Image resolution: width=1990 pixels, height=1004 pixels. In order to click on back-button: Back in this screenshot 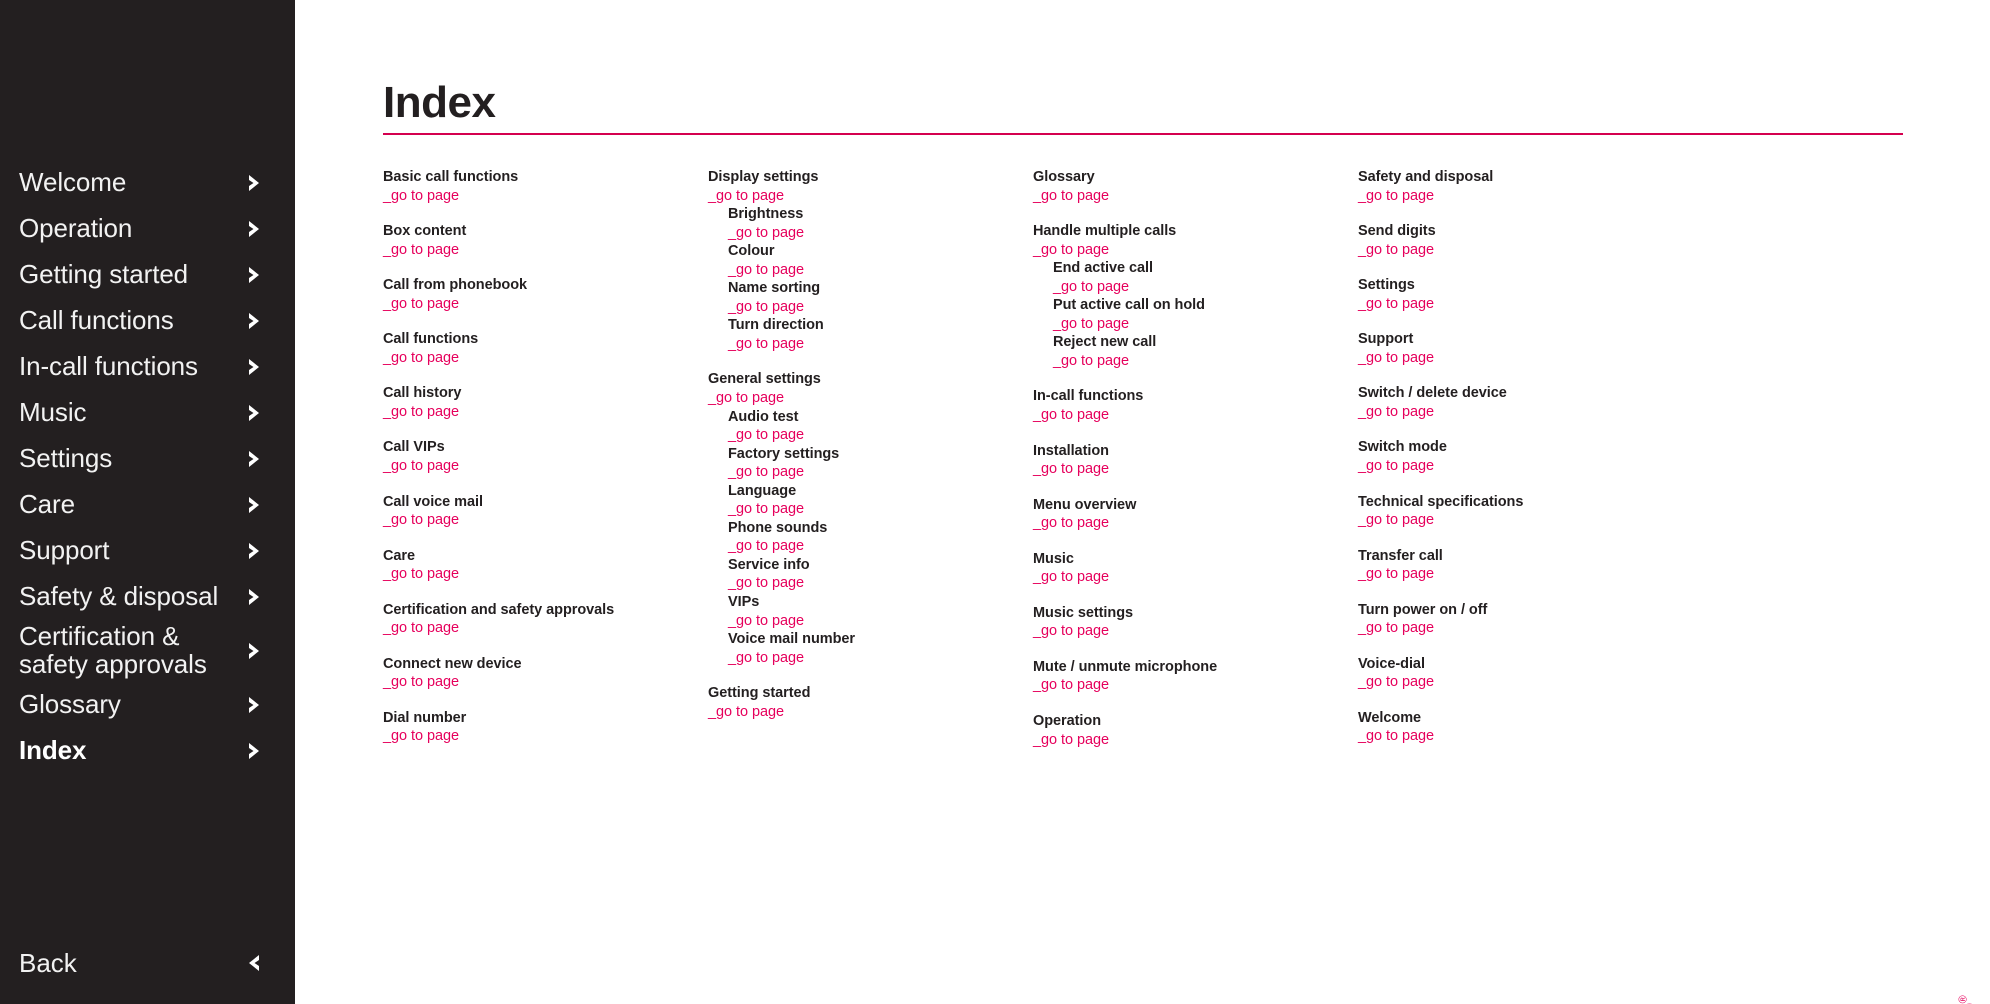, I will do `click(147, 963)`.